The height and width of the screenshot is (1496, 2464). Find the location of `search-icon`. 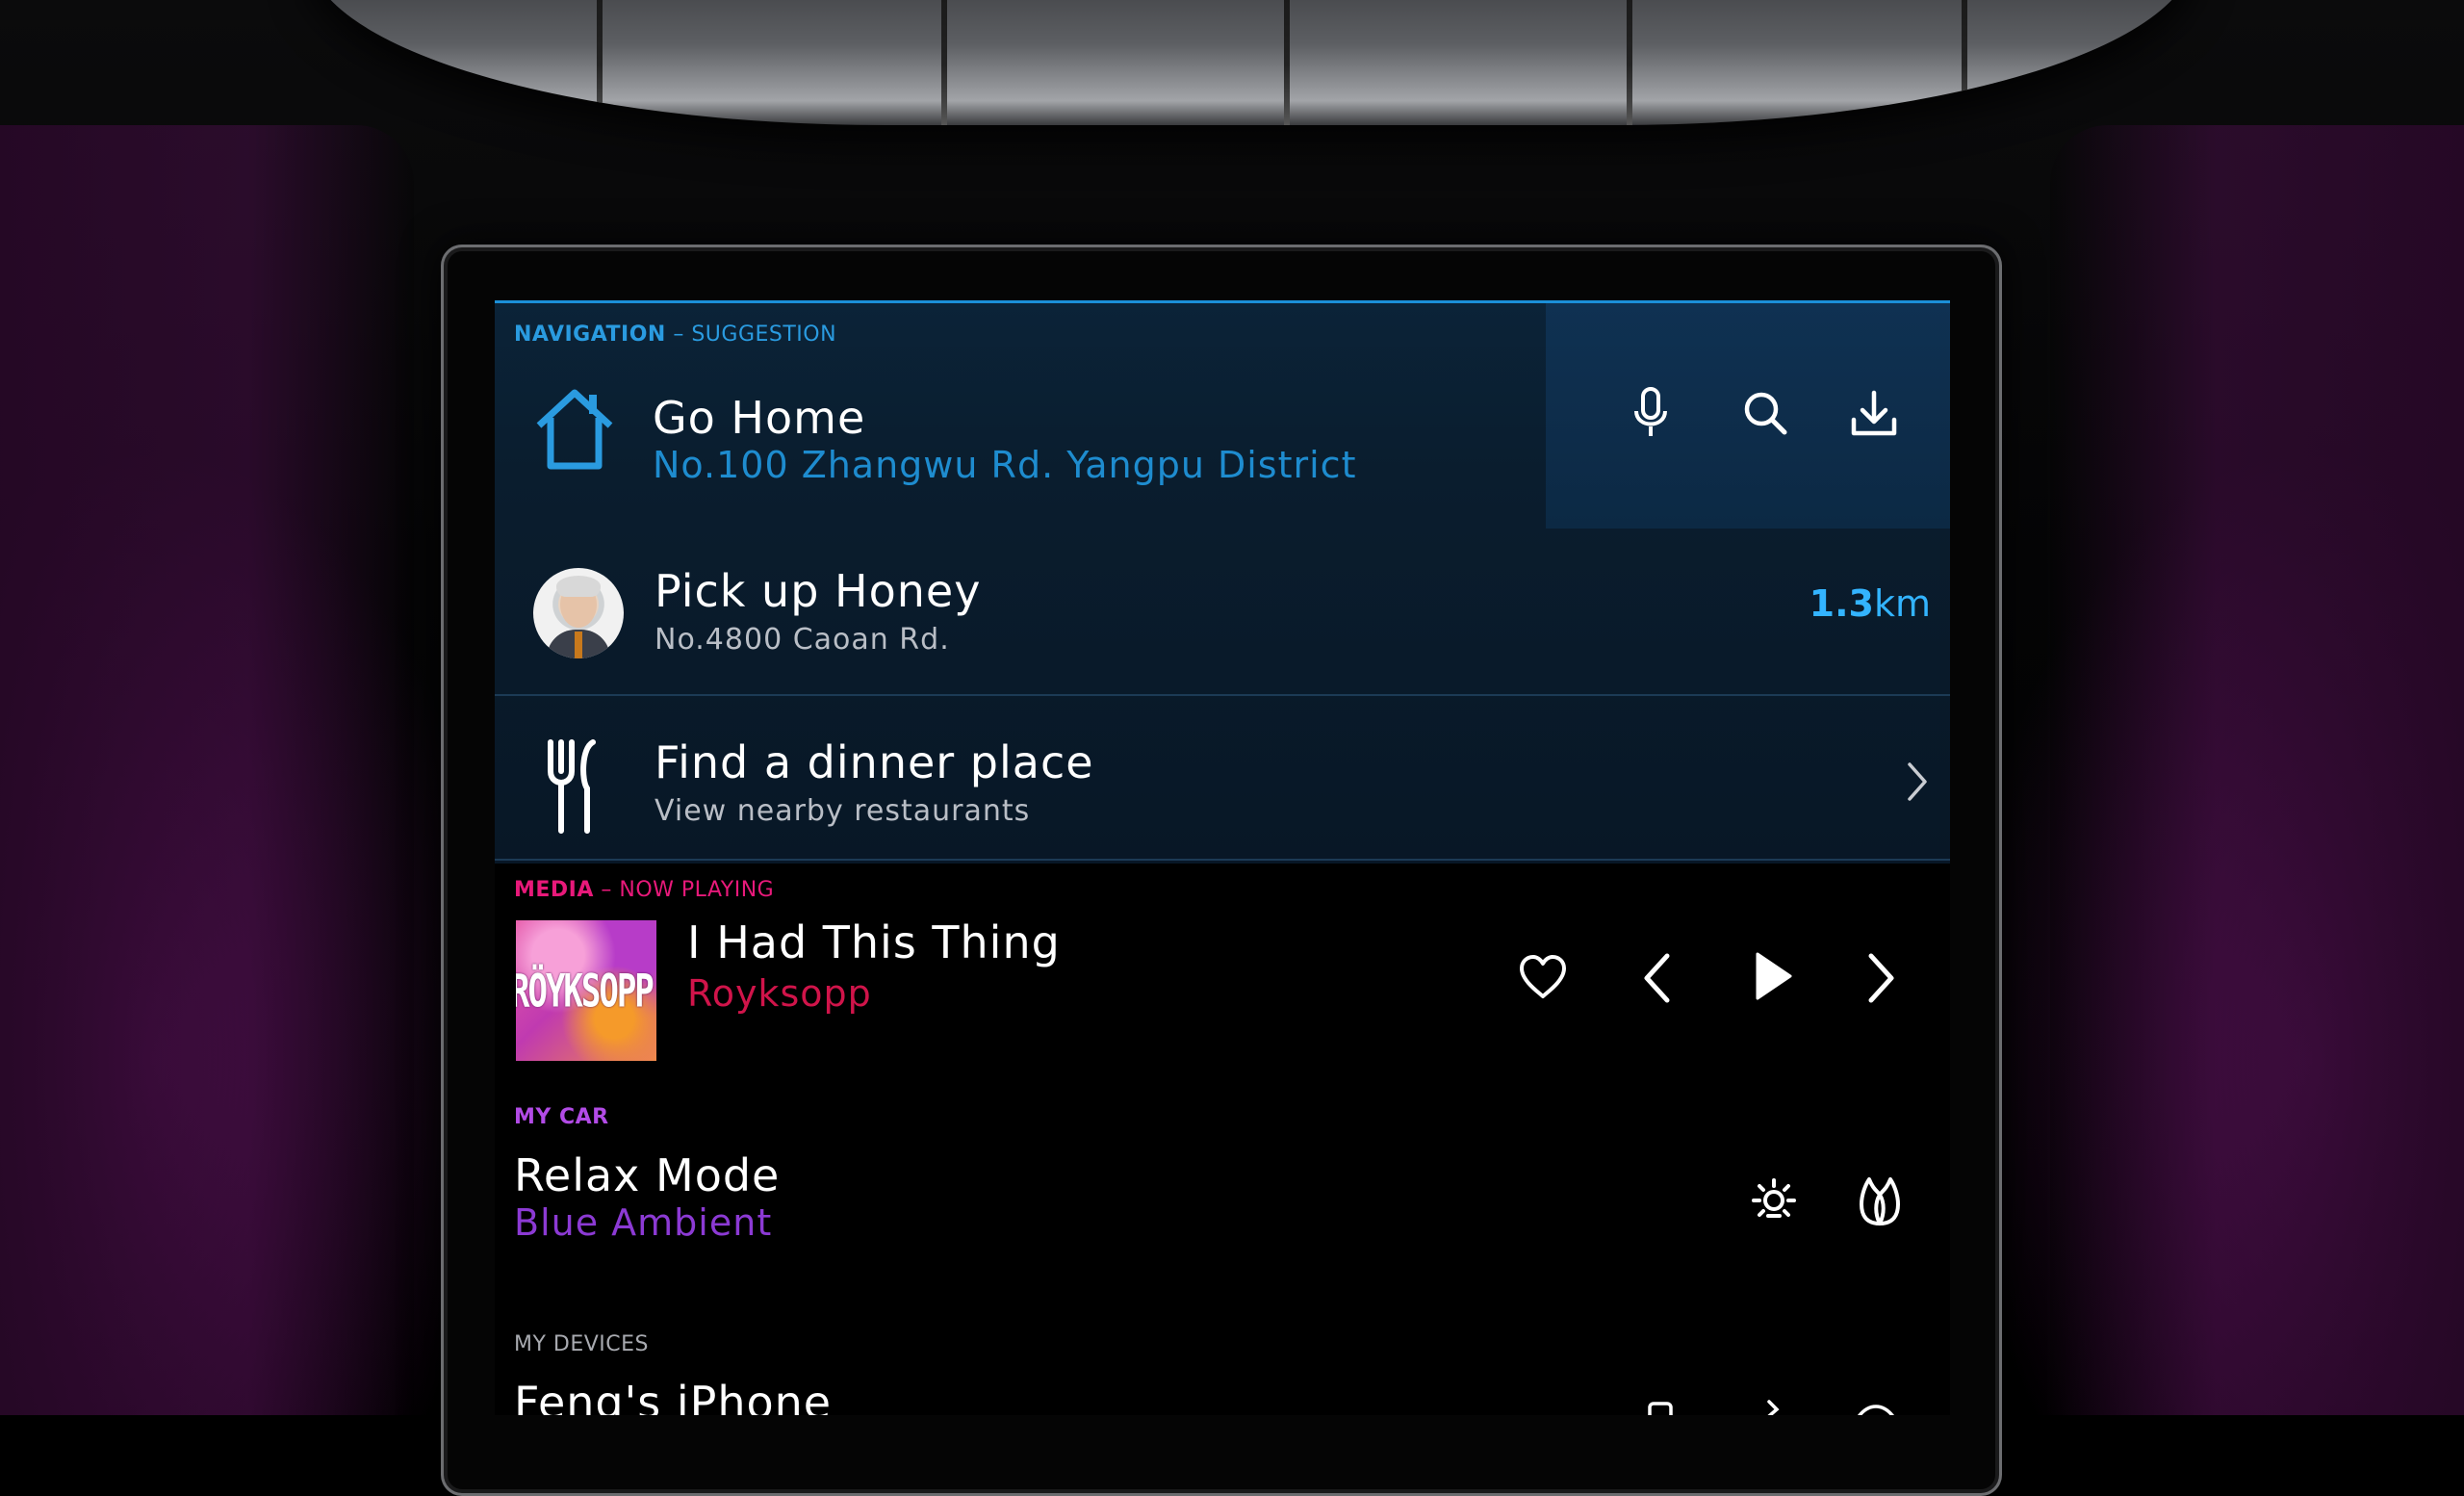

search-icon is located at coordinates (1765, 413).